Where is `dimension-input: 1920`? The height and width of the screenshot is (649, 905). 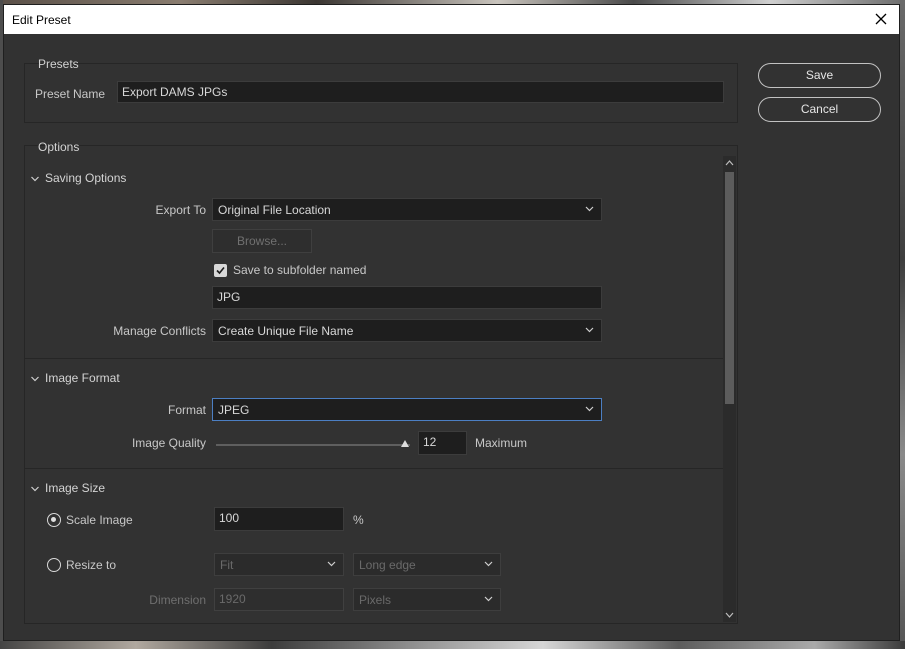 dimension-input: 1920 is located at coordinates (279, 599).